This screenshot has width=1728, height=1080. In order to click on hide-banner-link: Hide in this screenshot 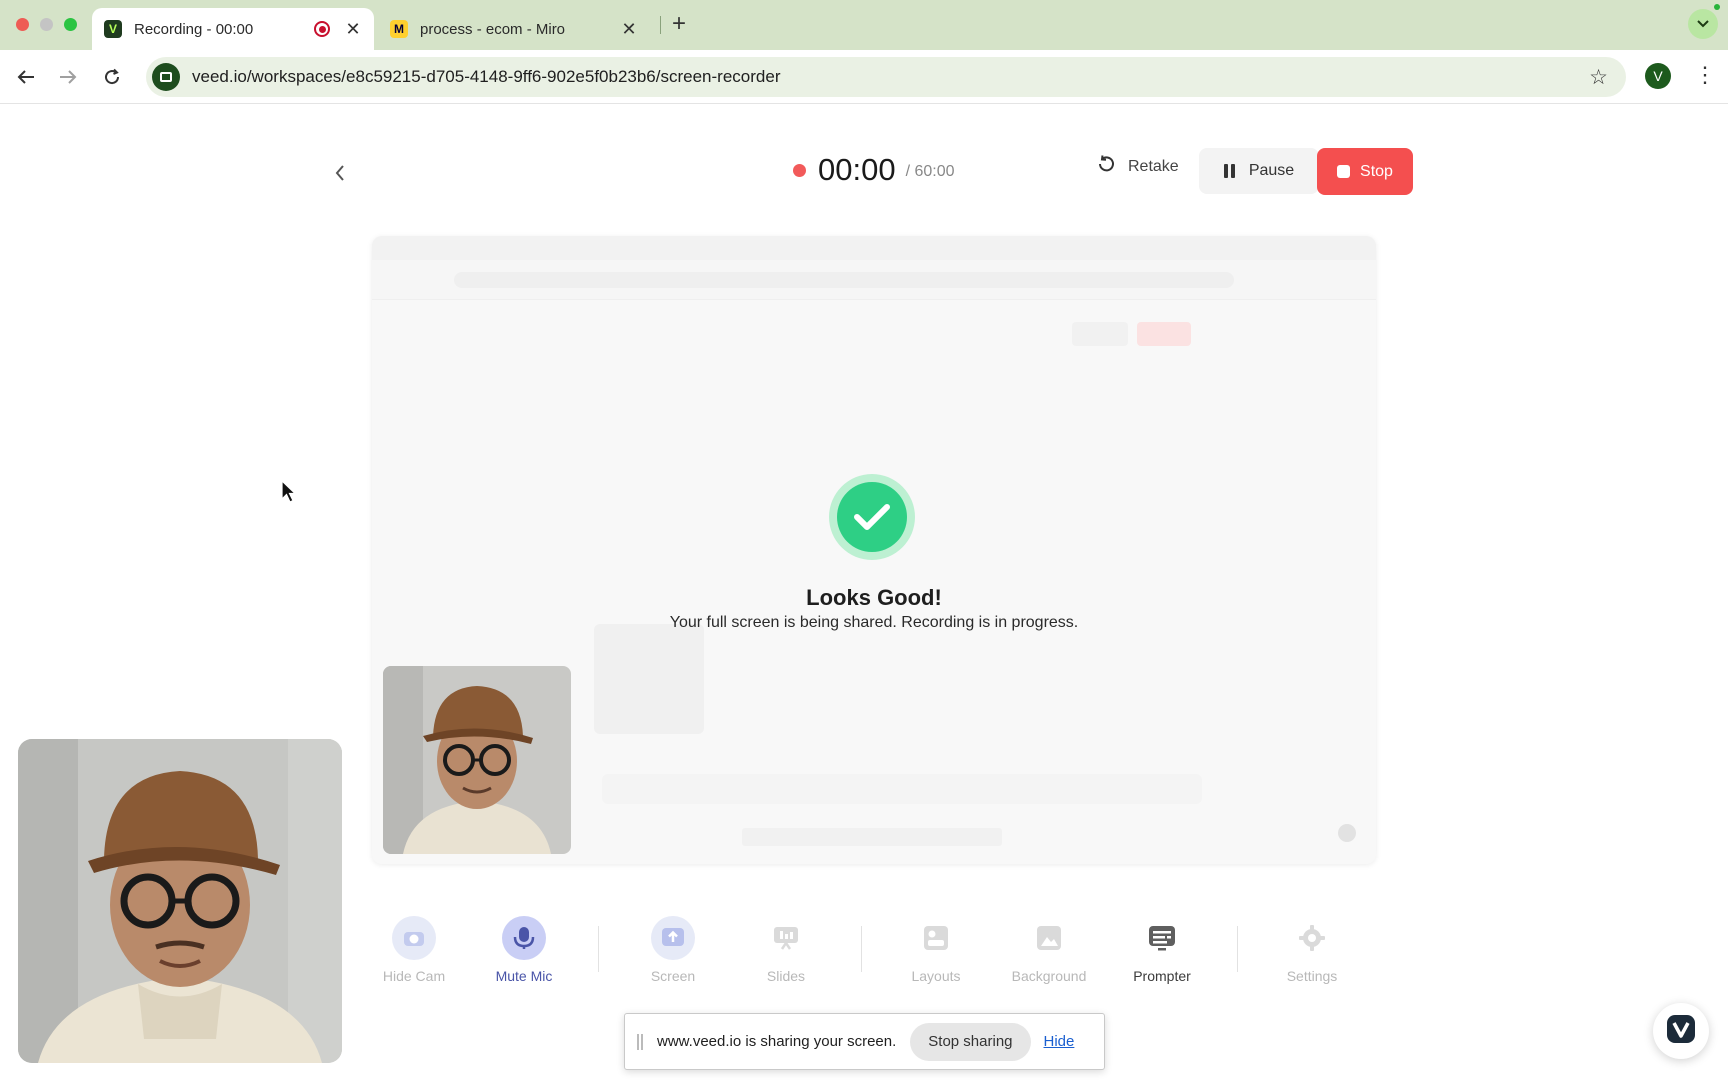, I will do `click(1059, 1041)`.